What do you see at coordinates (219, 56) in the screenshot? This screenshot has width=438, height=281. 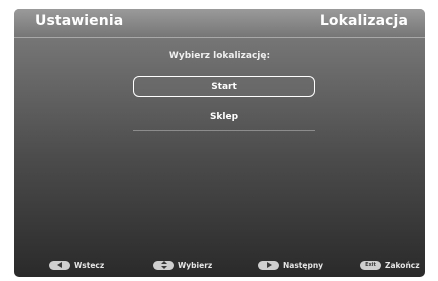 I see `location-prompt: Wybierz lokalizację:` at bounding box center [219, 56].